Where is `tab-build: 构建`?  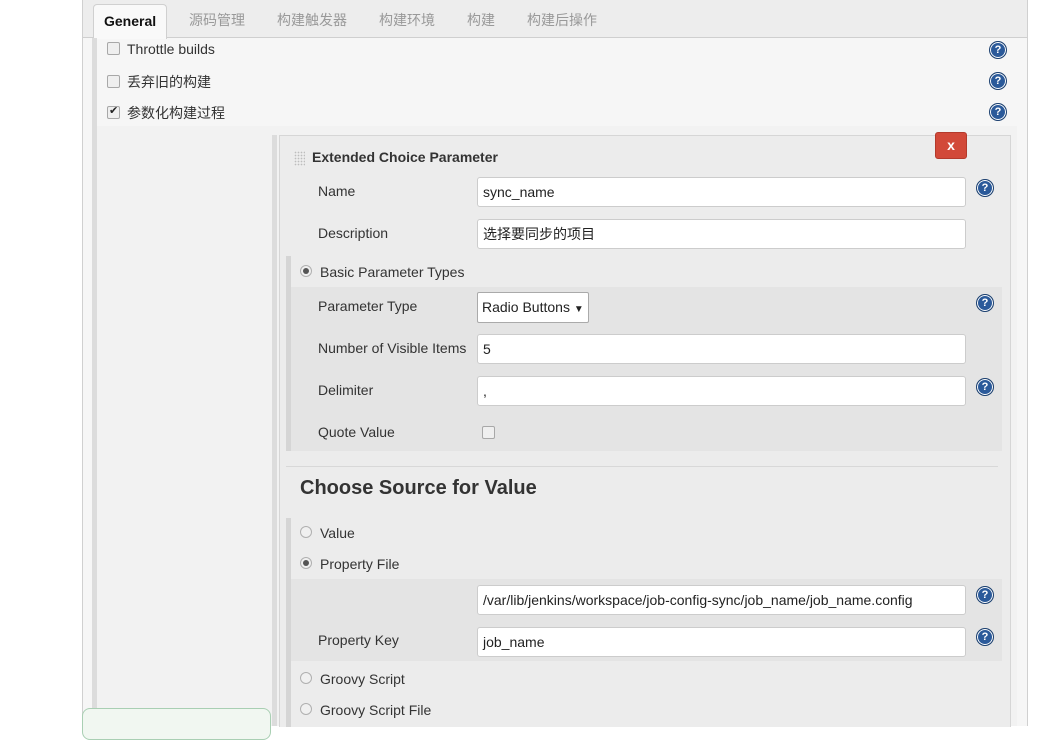
tab-build: 构建 is located at coordinates (481, 20).